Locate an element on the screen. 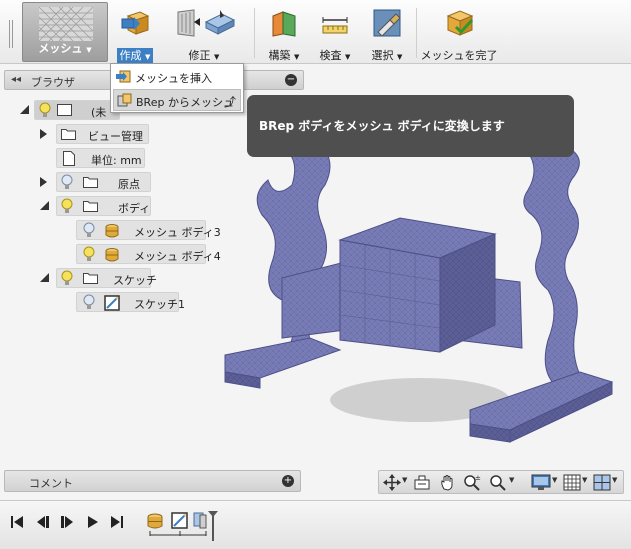 The image size is (631, 549). grid-icon is located at coordinates (572, 482).